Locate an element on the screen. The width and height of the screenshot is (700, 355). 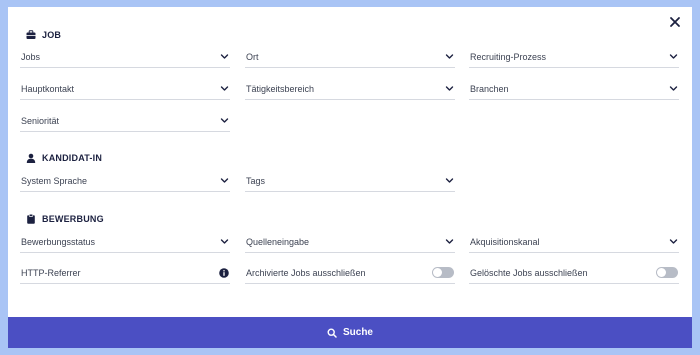
section-title-application: BEWERBUNG is located at coordinates (65, 219).